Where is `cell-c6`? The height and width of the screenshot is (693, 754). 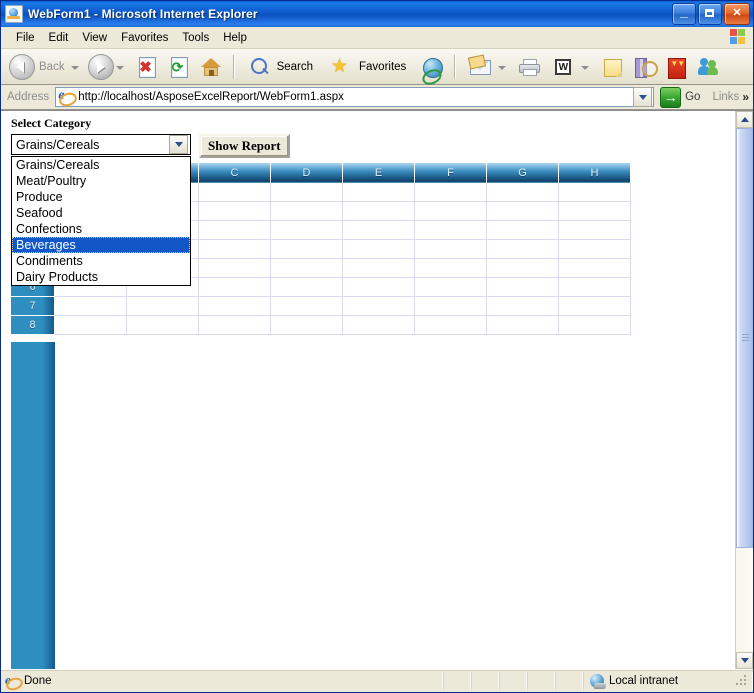 cell-c6 is located at coordinates (235, 287).